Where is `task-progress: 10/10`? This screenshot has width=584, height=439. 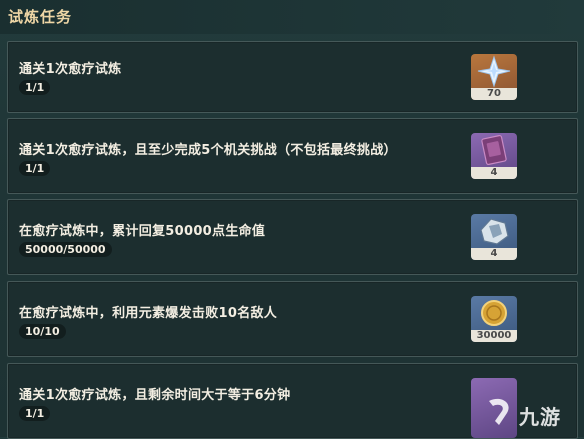 task-progress: 10/10 is located at coordinates (42, 331).